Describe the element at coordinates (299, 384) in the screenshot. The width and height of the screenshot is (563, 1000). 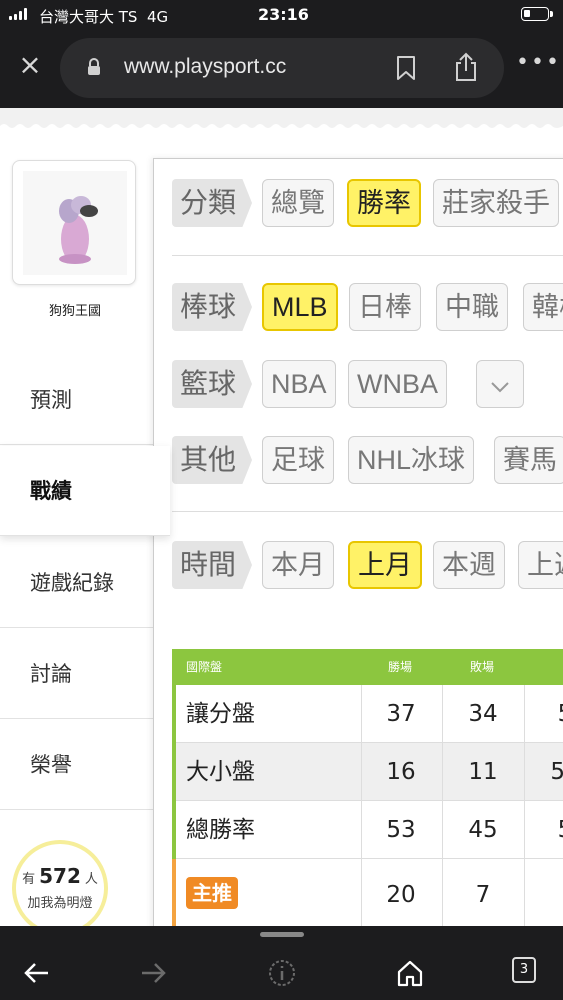
I see `filter-nba: NBA` at that location.